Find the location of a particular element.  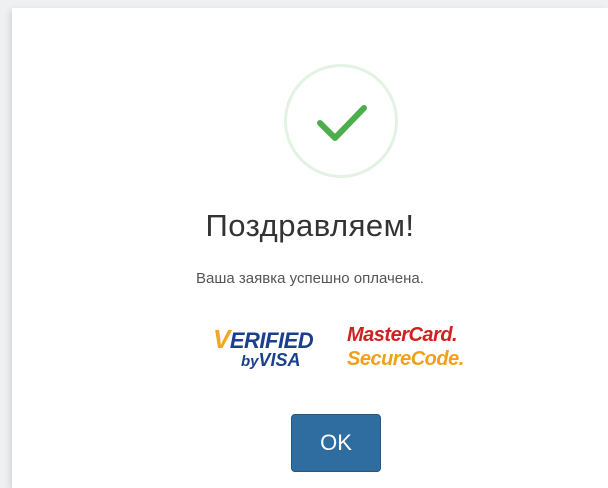

verified-by-visa-logo: VERIFIED byVISA is located at coordinates (263, 350).